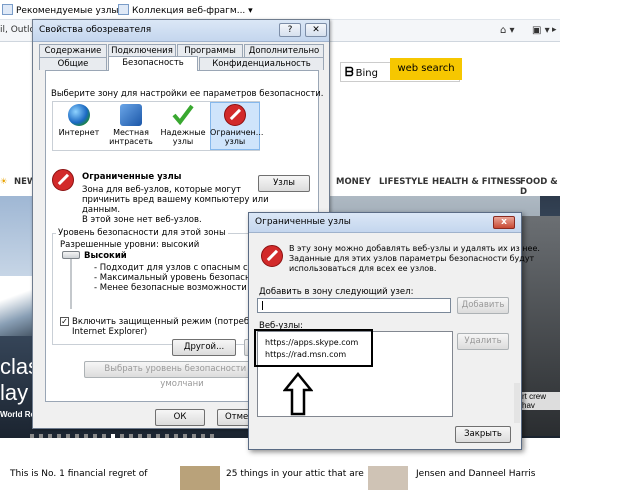  I want to click on nav-item: HEALTH & FITNESS, so click(476, 182).